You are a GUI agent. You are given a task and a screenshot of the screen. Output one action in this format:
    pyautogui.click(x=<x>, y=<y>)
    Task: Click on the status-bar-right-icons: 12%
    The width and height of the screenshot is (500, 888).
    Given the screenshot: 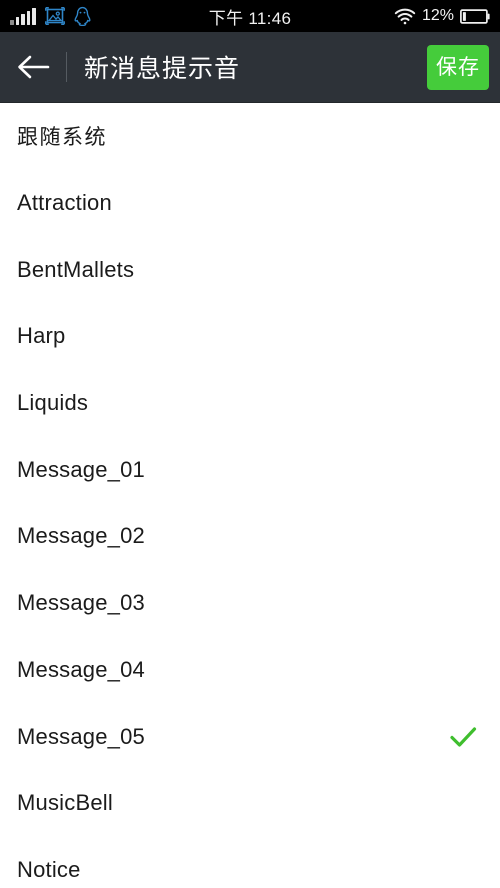 What is the action you would take?
    pyautogui.click(x=442, y=16)
    